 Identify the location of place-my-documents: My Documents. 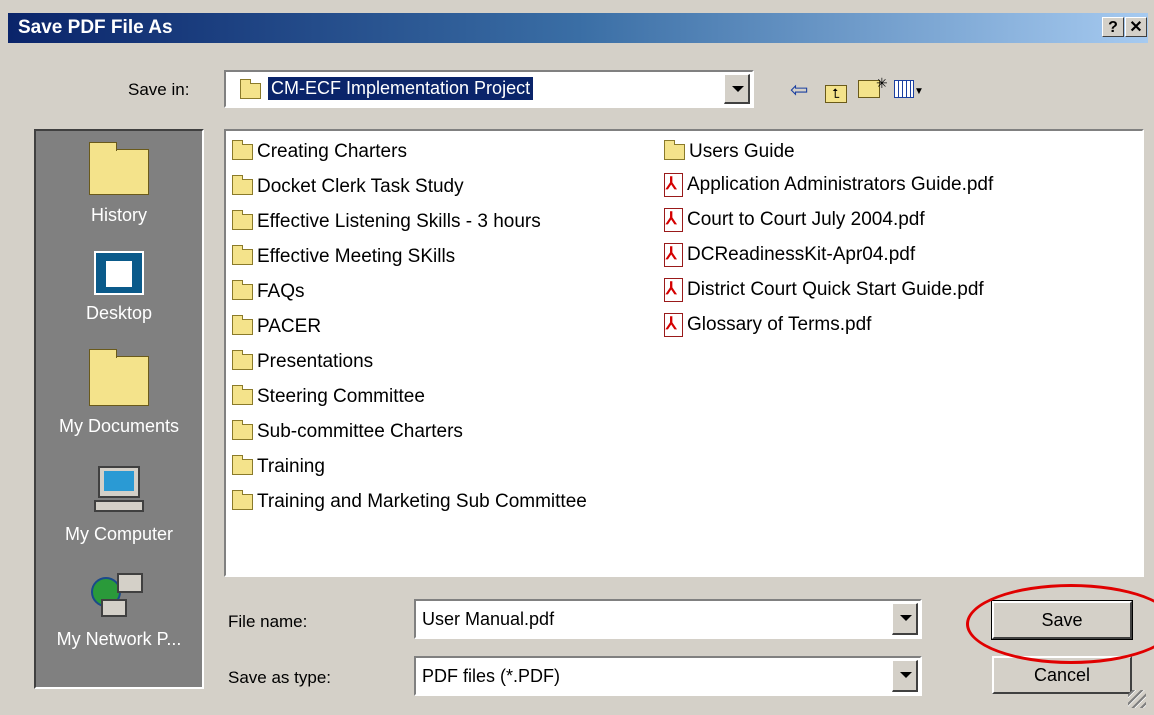
(119, 393).